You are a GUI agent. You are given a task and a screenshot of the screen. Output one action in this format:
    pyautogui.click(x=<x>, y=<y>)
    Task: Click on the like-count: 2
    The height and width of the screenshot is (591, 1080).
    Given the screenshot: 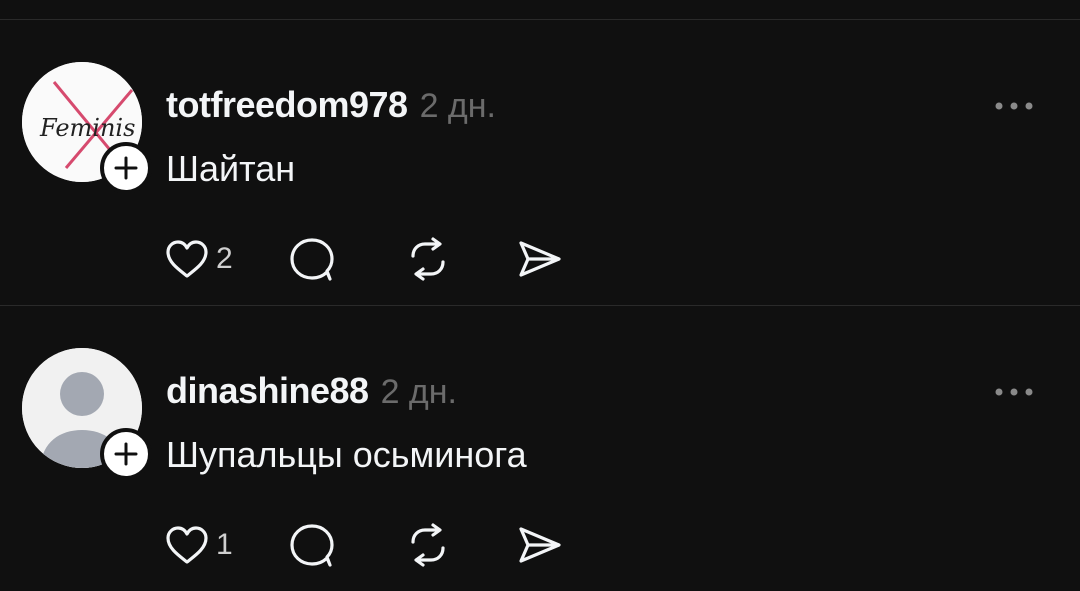 What is the action you would take?
    pyautogui.click(x=224, y=258)
    